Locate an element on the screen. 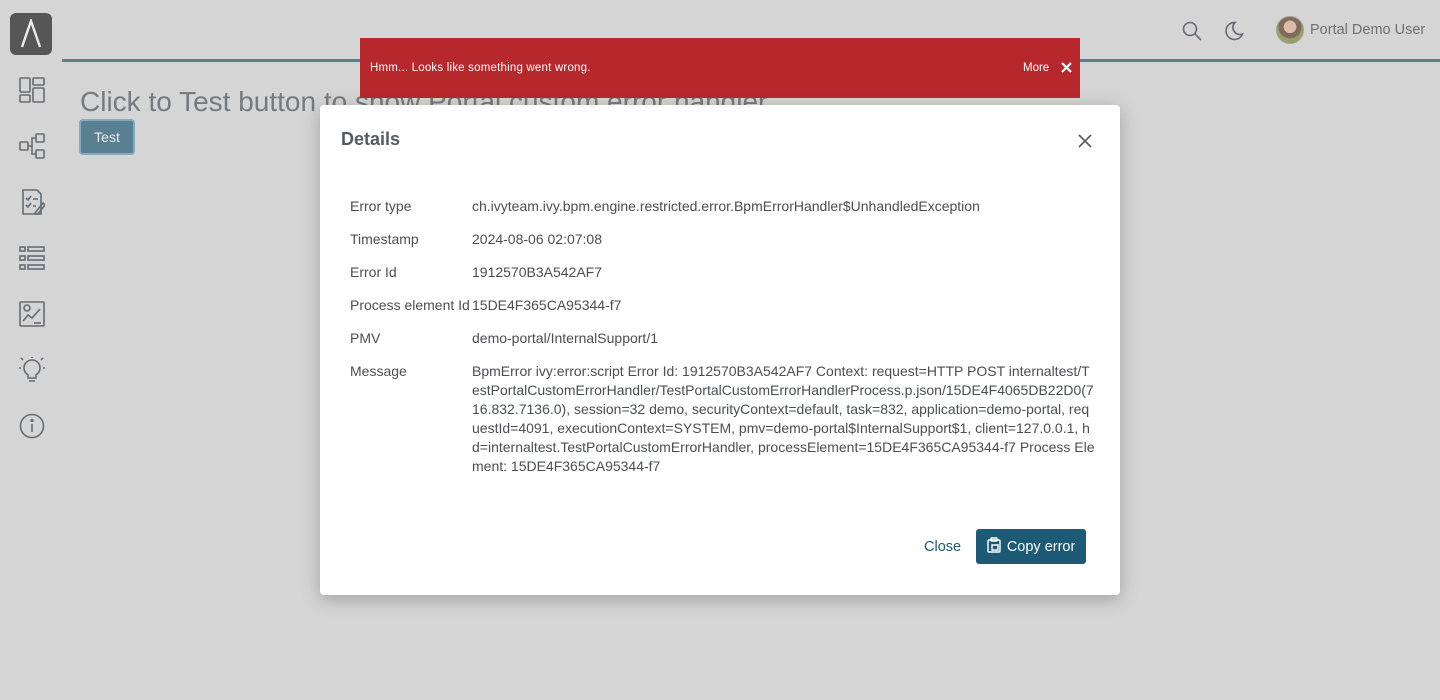  detail-label: PMV is located at coordinates (365, 338).